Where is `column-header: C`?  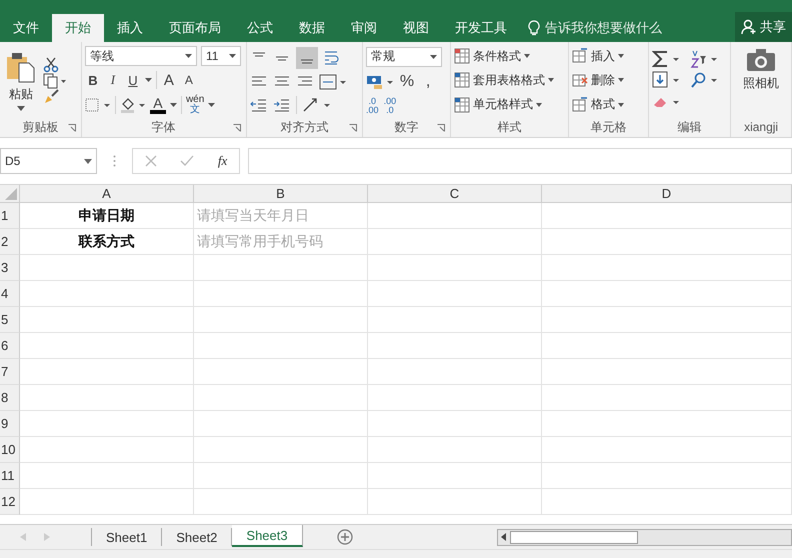 column-header: C is located at coordinates (455, 194).